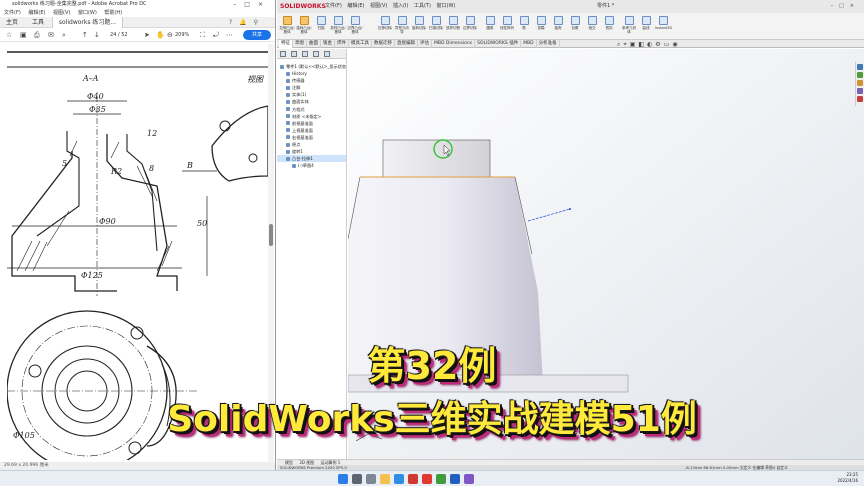 Image resolution: width=864 pixels, height=486 pixels. Describe the element at coordinates (399, 479) in the screenshot. I see `edge-icon` at that location.